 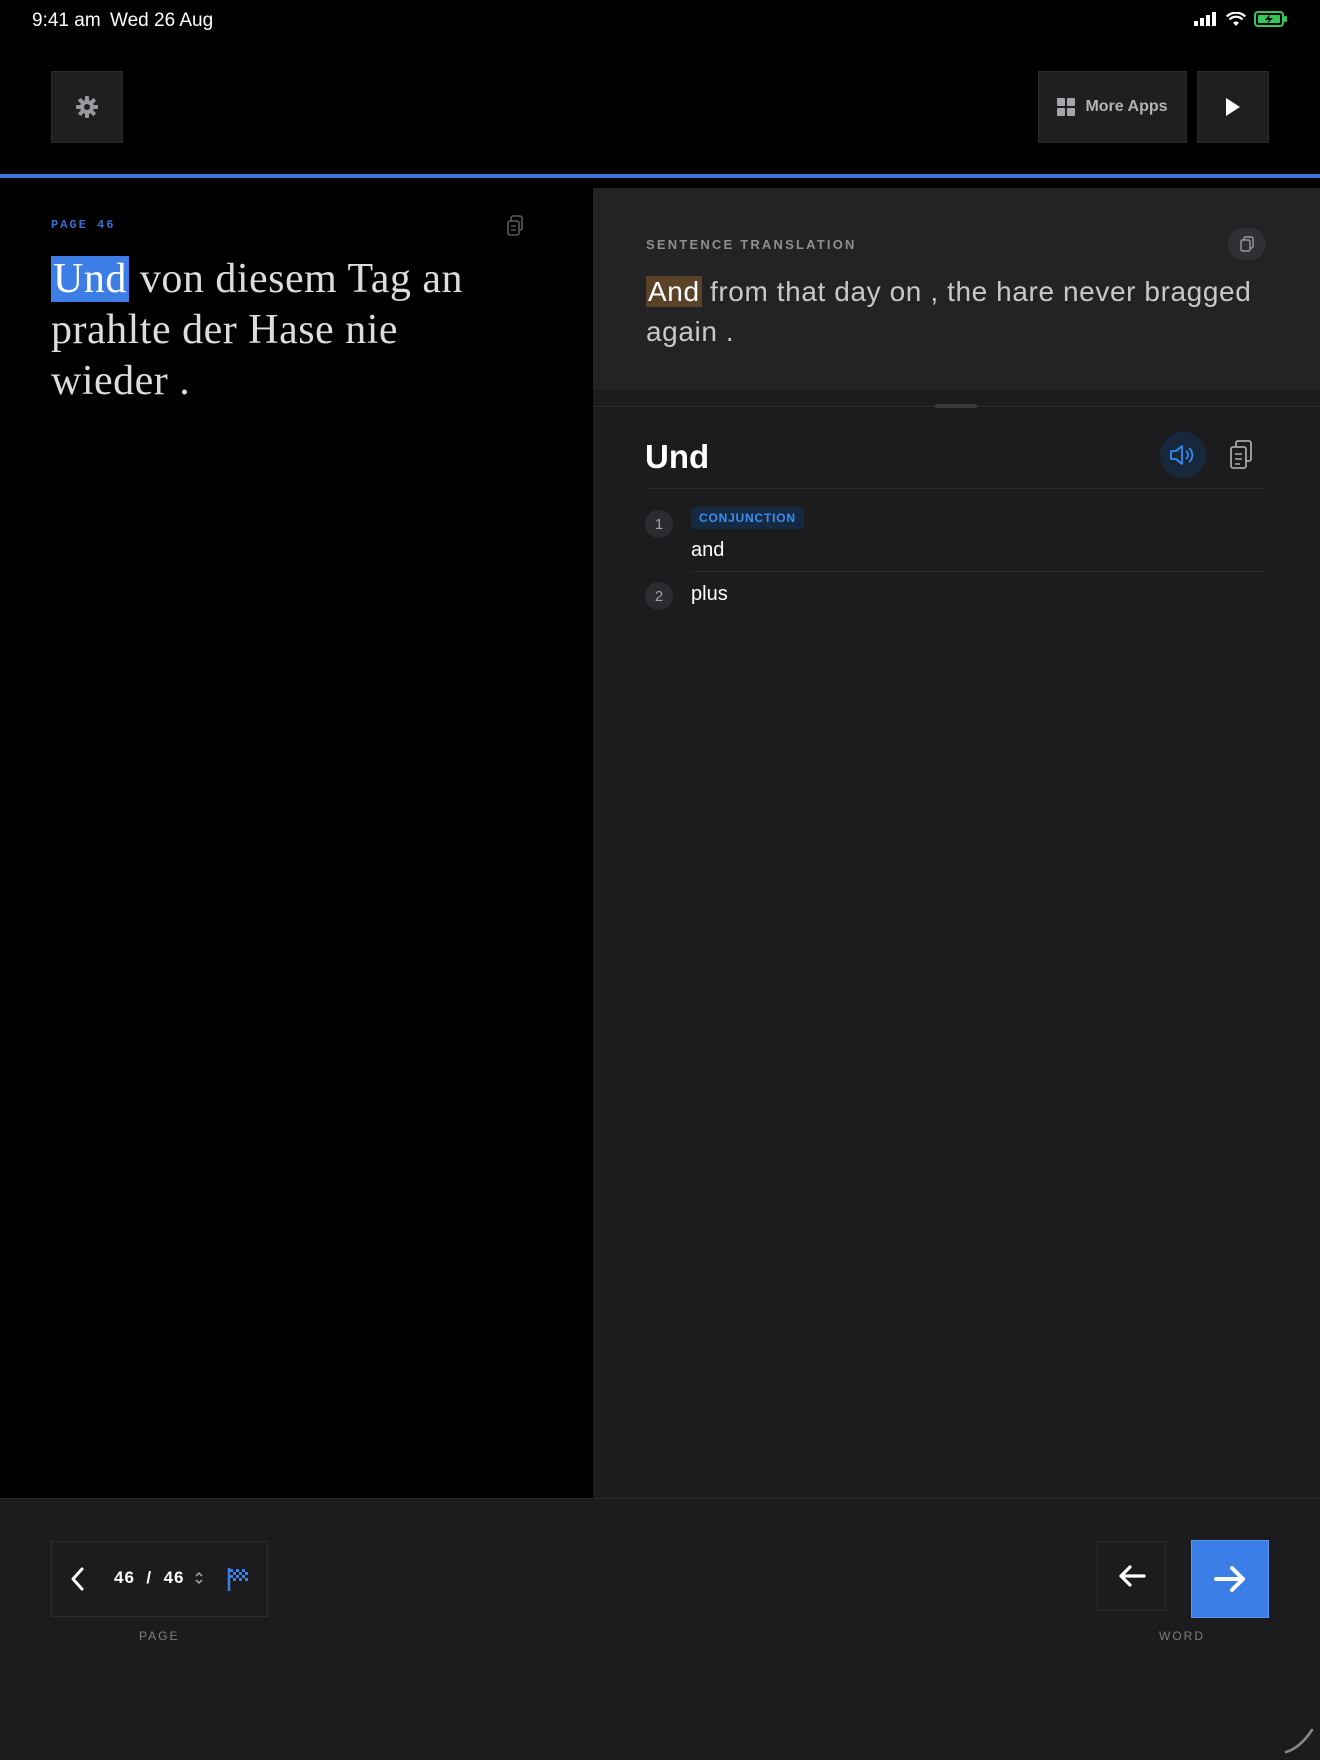 I want to click on page-label: PAGE 46, so click(x=83, y=225).